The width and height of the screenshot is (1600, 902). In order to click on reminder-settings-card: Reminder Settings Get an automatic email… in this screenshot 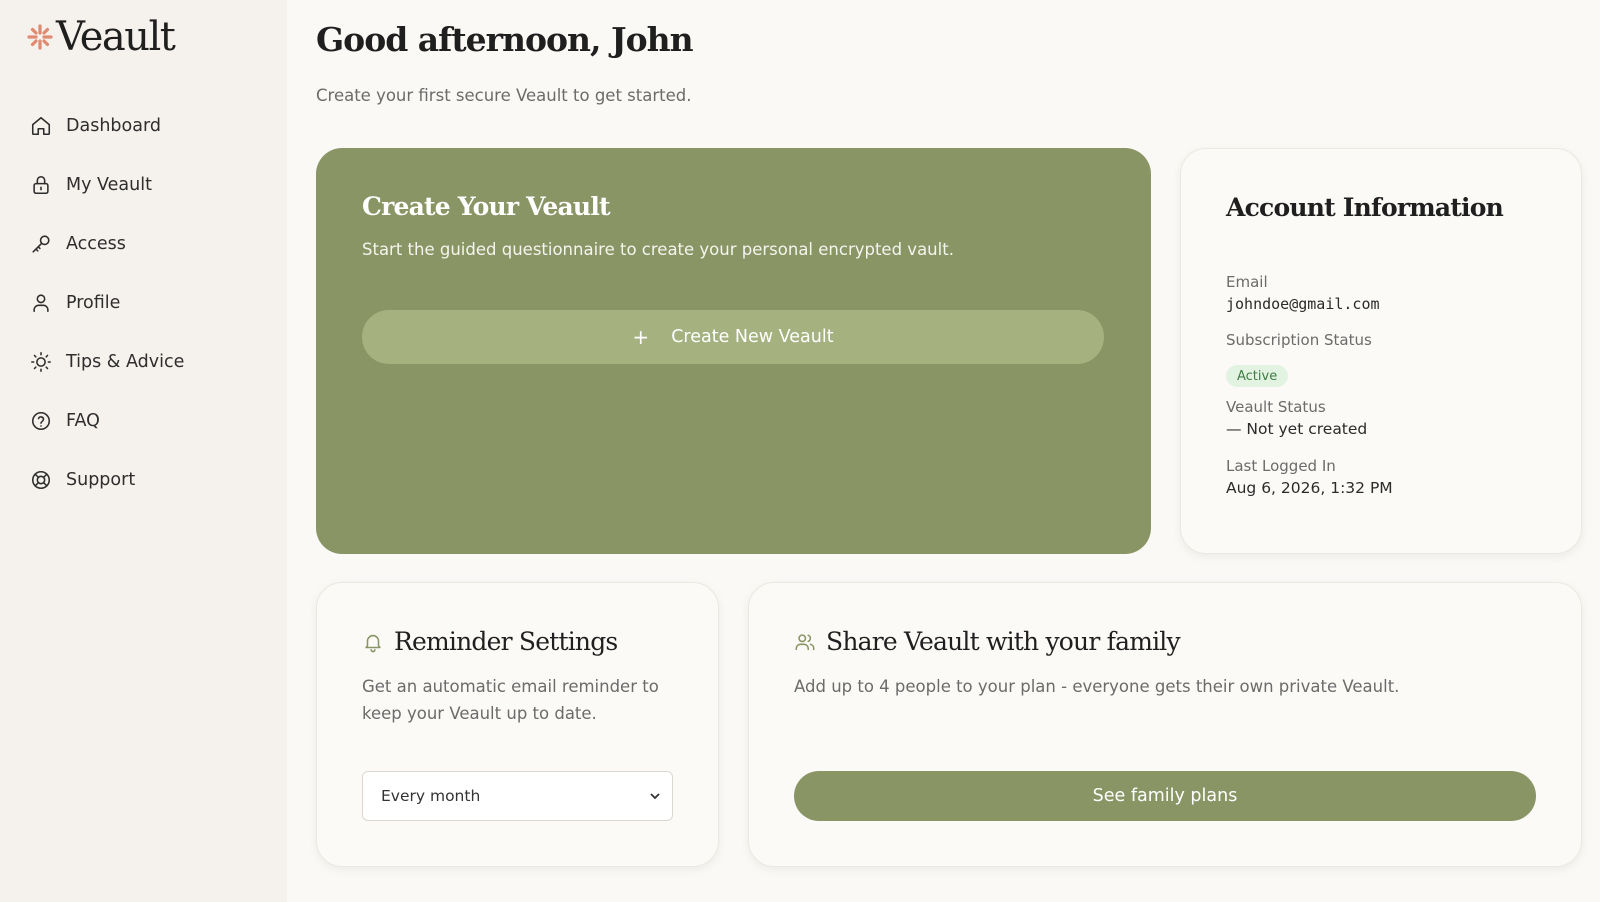, I will do `click(517, 724)`.